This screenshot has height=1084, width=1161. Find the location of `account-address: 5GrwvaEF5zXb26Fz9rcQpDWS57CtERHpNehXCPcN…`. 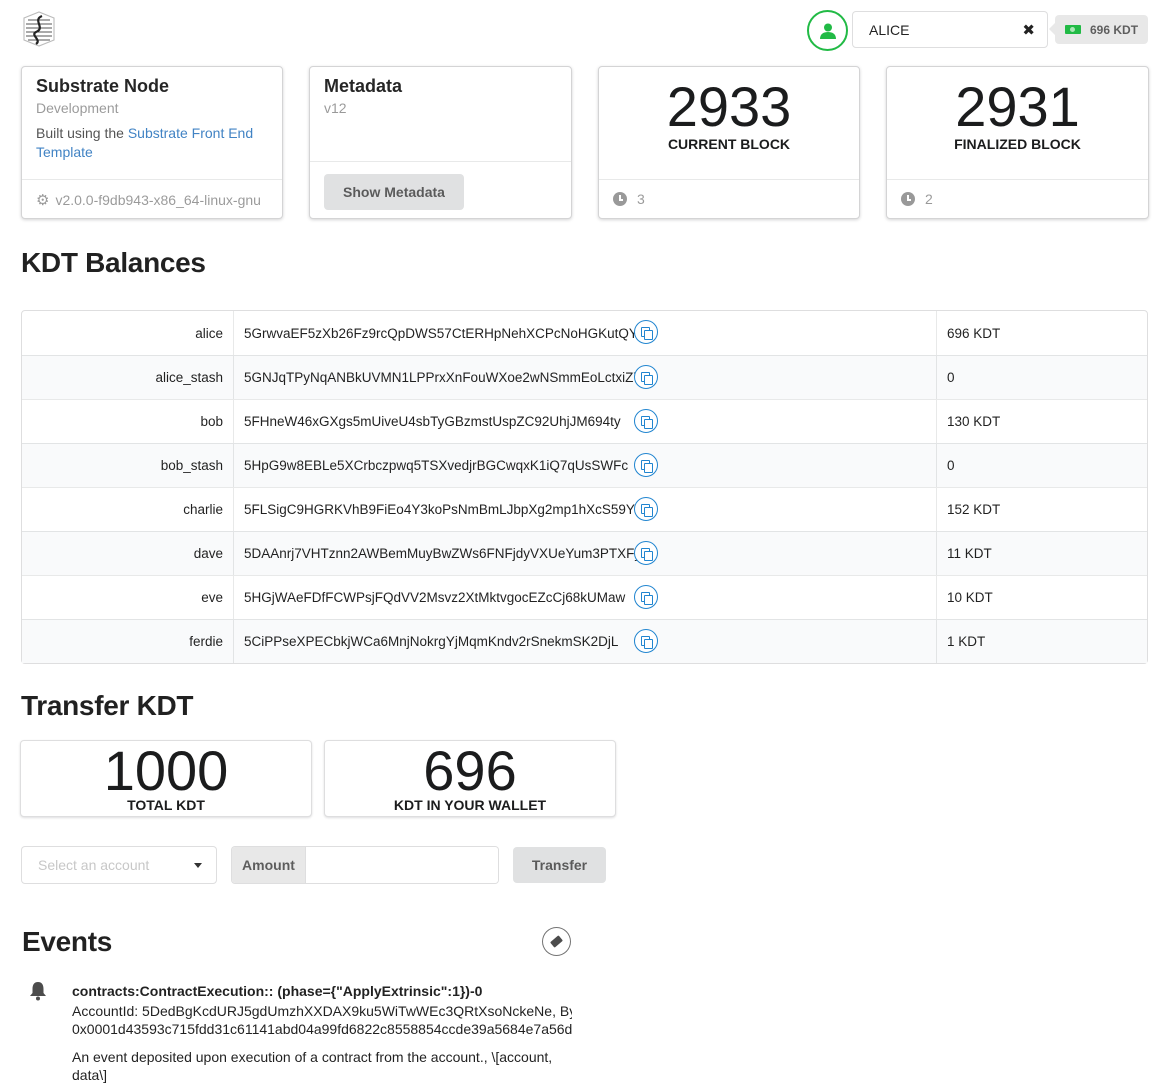

account-address: 5GrwvaEF5zXb26Fz9rcQpDWS57CtERHpNehXCPcN… is located at coordinates (441, 333).